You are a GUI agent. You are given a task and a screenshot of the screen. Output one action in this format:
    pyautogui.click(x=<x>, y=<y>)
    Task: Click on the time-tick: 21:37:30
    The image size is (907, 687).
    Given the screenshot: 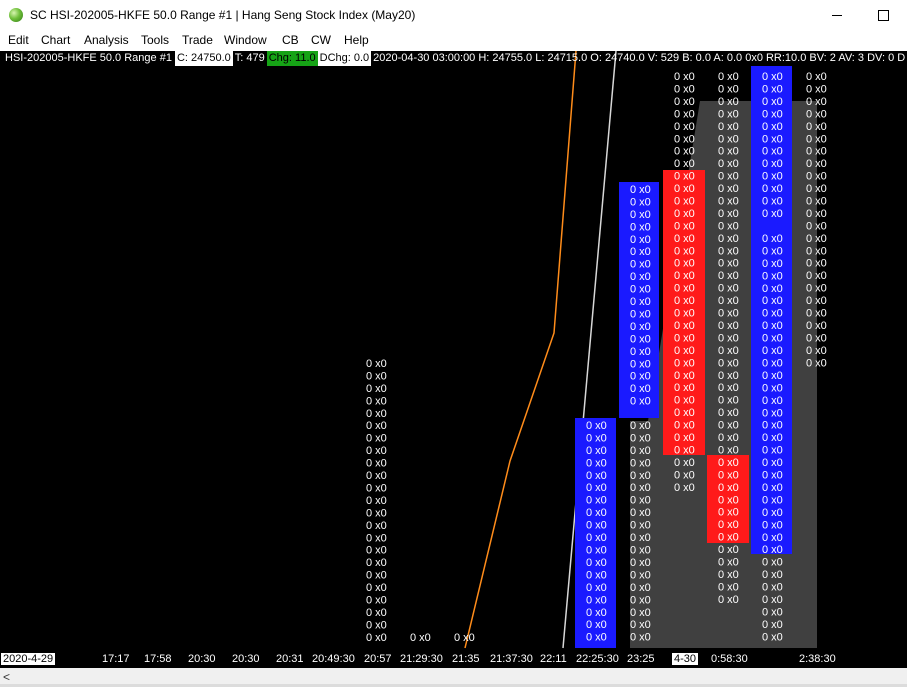 What is the action you would take?
    pyautogui.click(x=511, y=659)
    